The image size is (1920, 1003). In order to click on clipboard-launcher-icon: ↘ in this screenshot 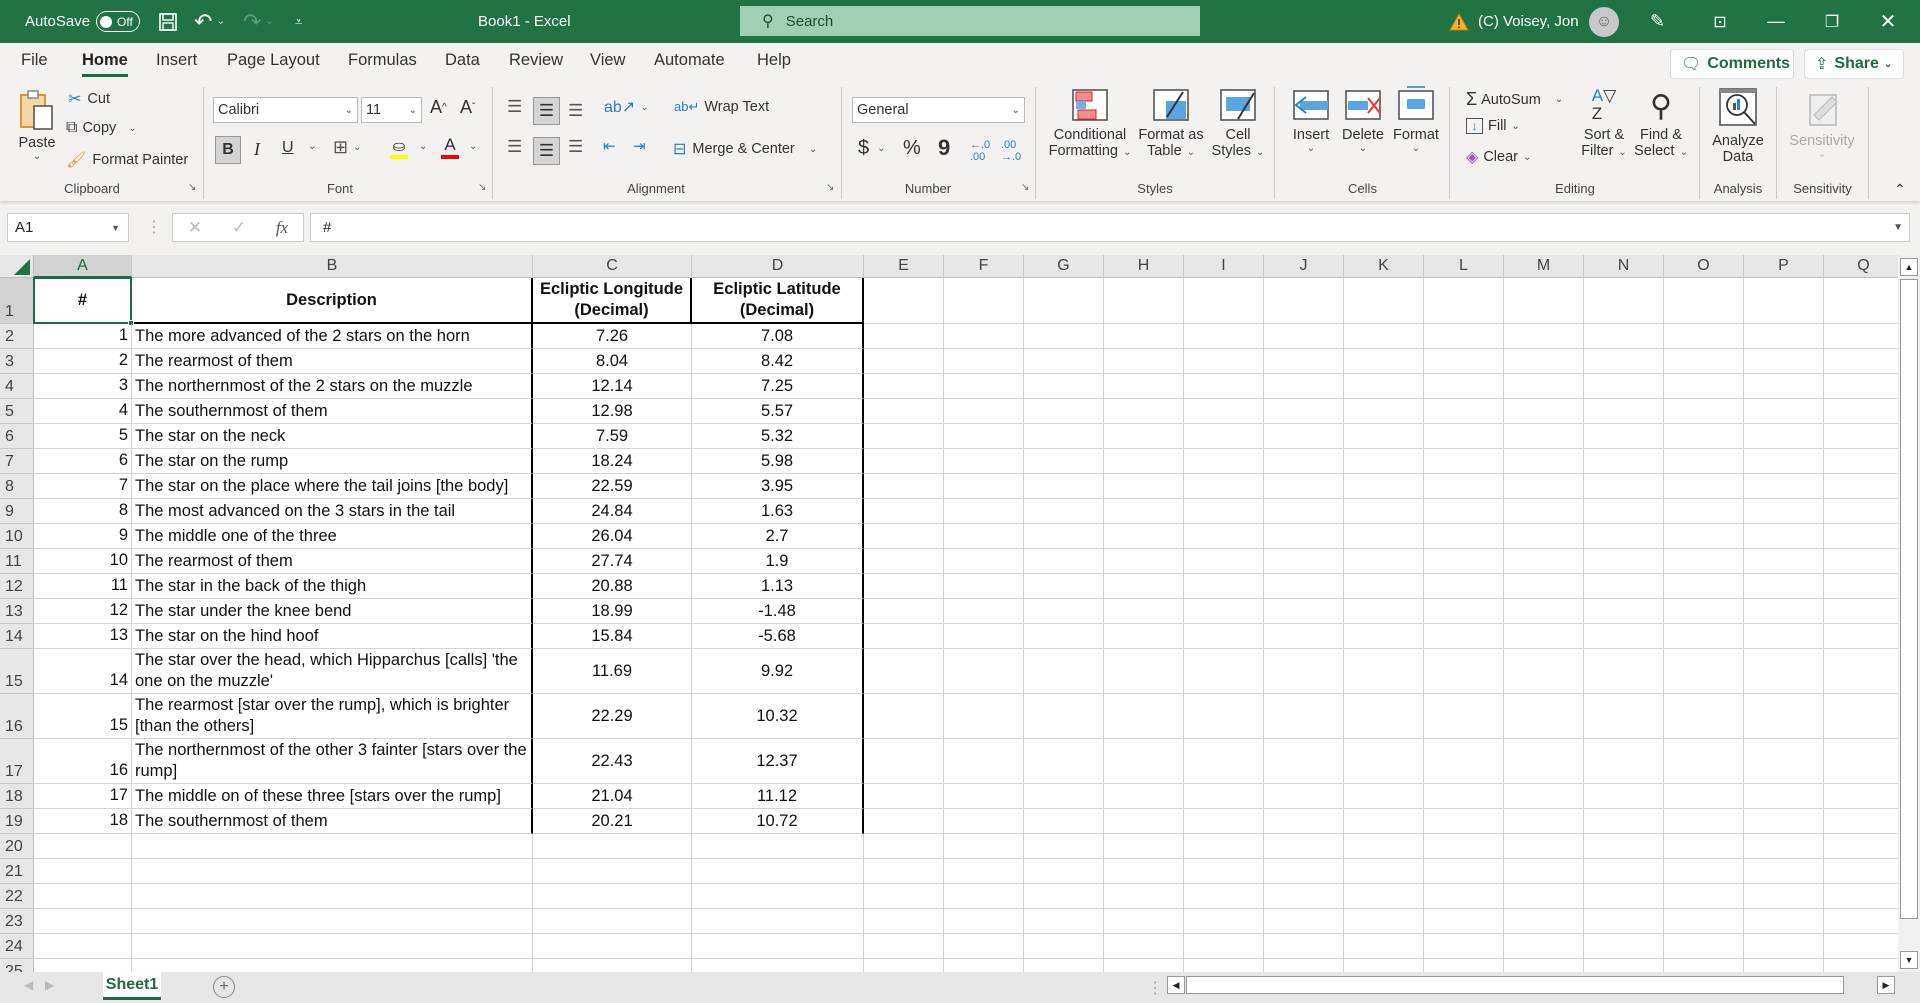, I will do `click(192, 187)`.